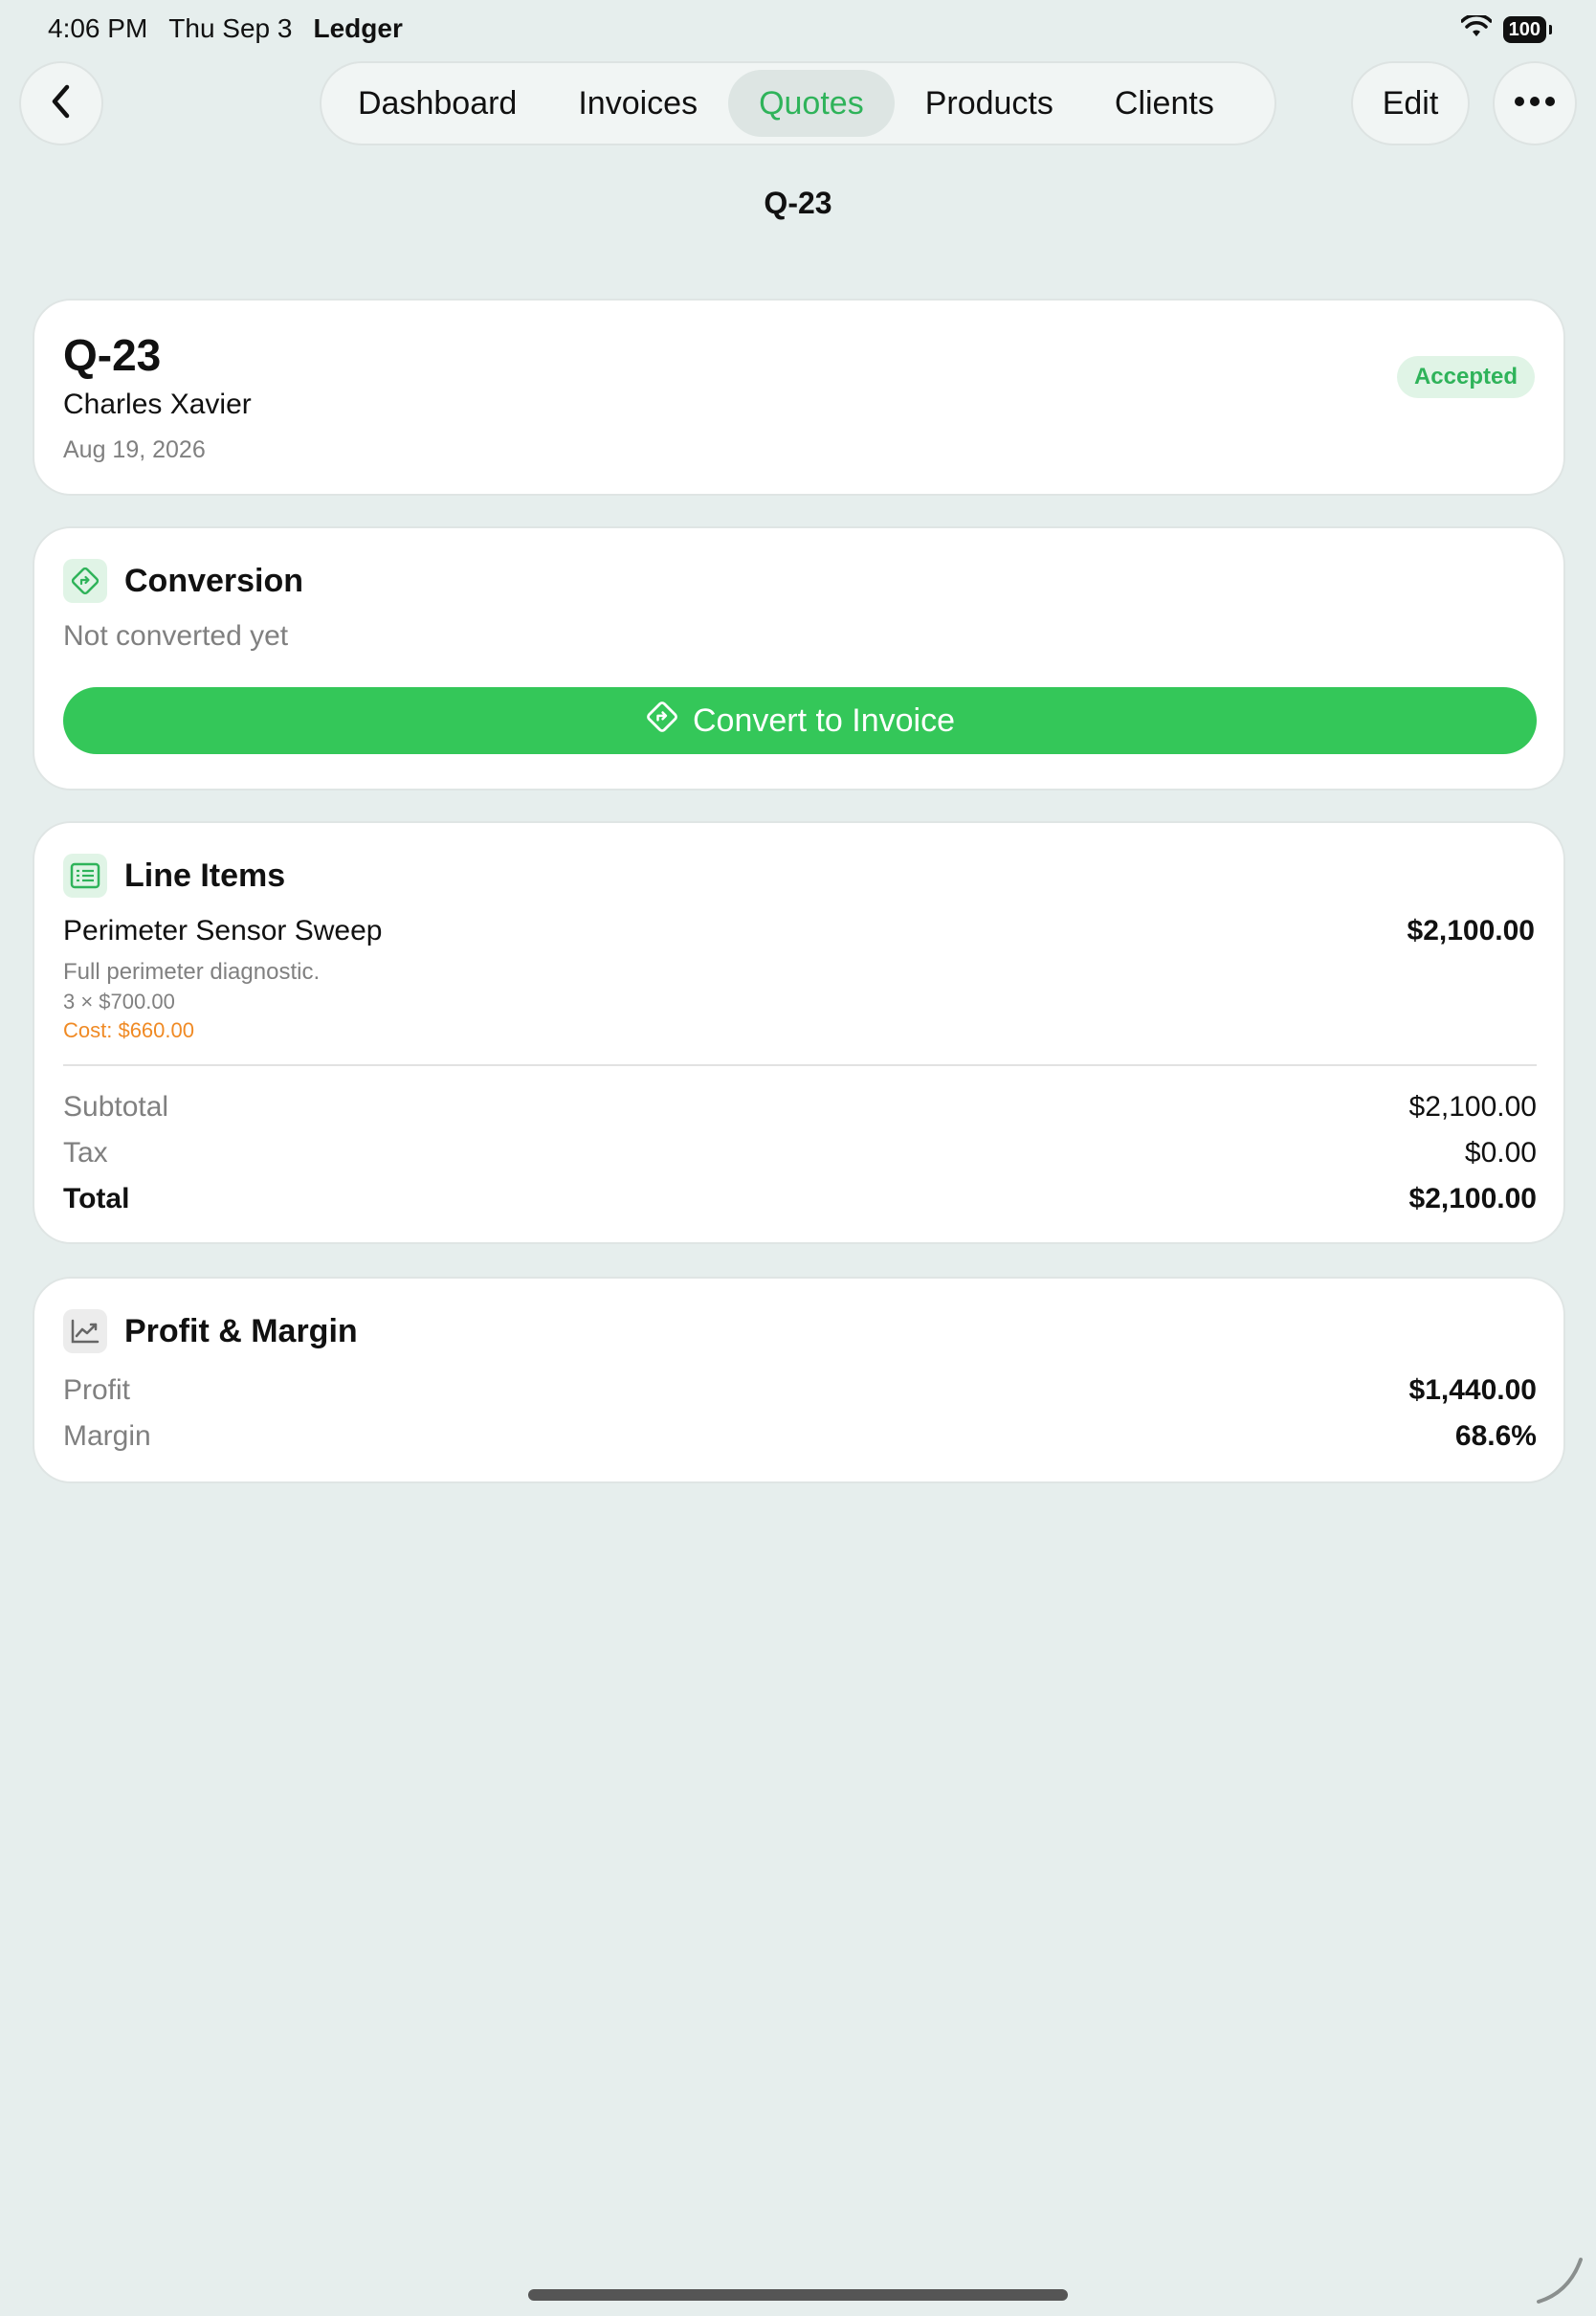  What do you see at coordinates (1473, 1107) in the screenshot?
I see `subtotal-value: $2,100.00` at bounding box center [1473, 1107].